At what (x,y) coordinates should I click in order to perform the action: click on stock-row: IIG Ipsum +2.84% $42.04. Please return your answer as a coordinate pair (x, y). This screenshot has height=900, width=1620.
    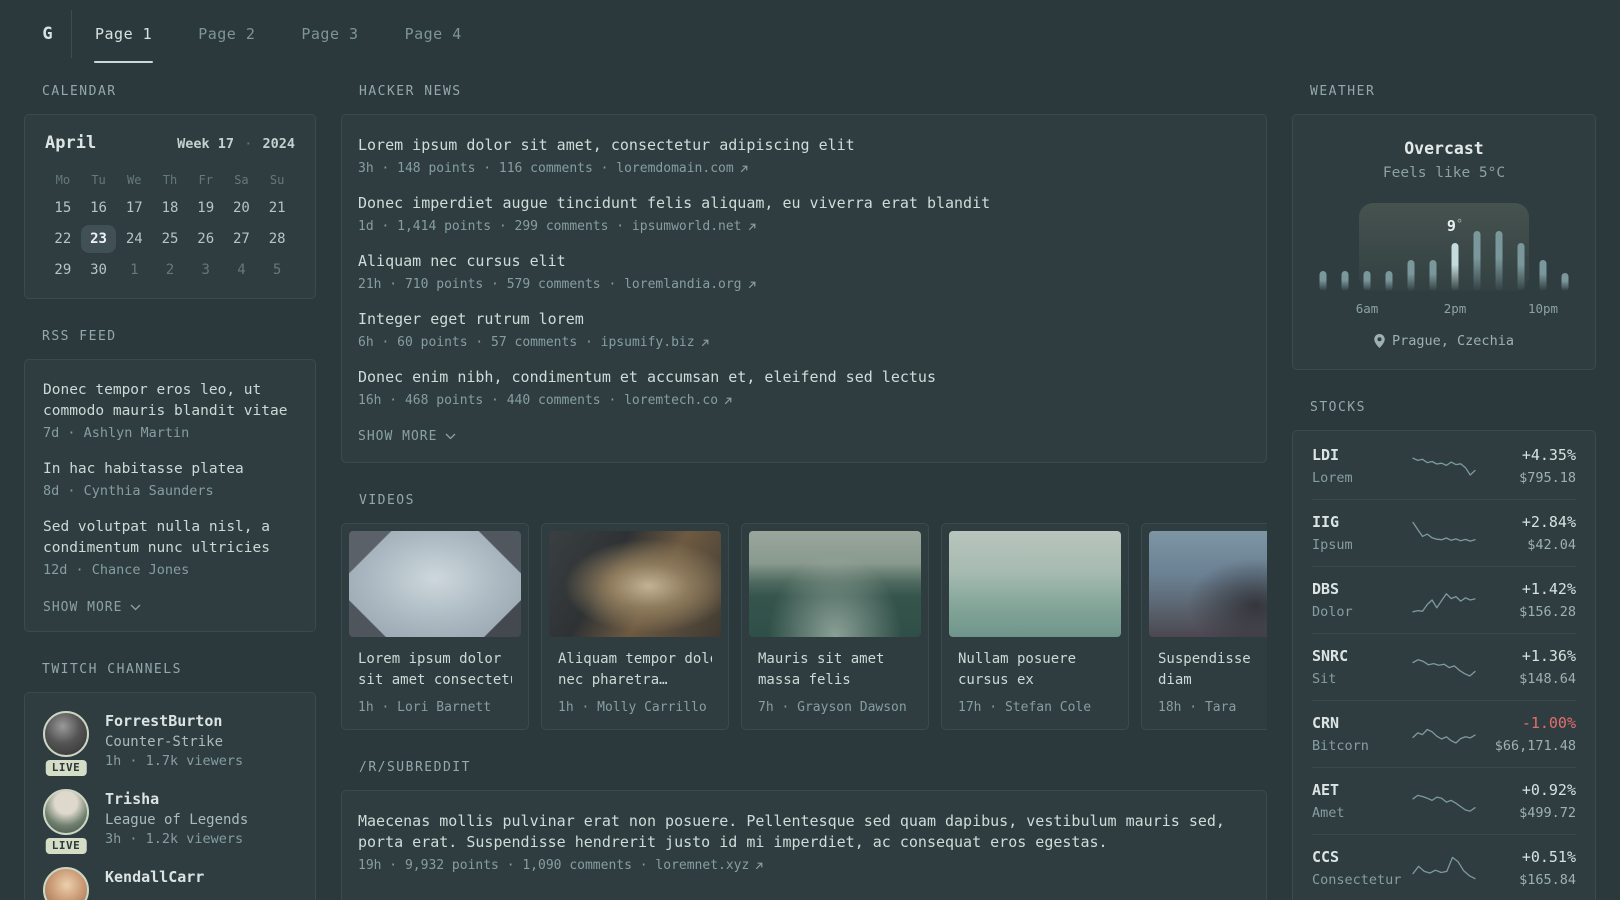
    Looking at the image, I should click on (1444, 532).